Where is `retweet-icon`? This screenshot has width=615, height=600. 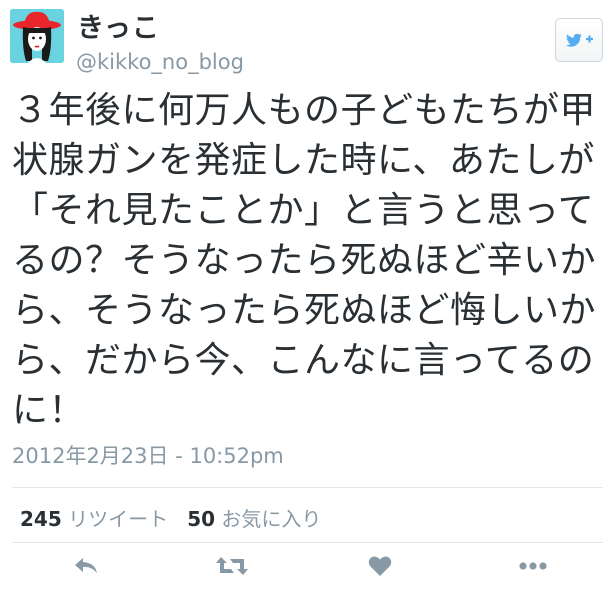 retweet-icon is located at coordinates (232, 566).